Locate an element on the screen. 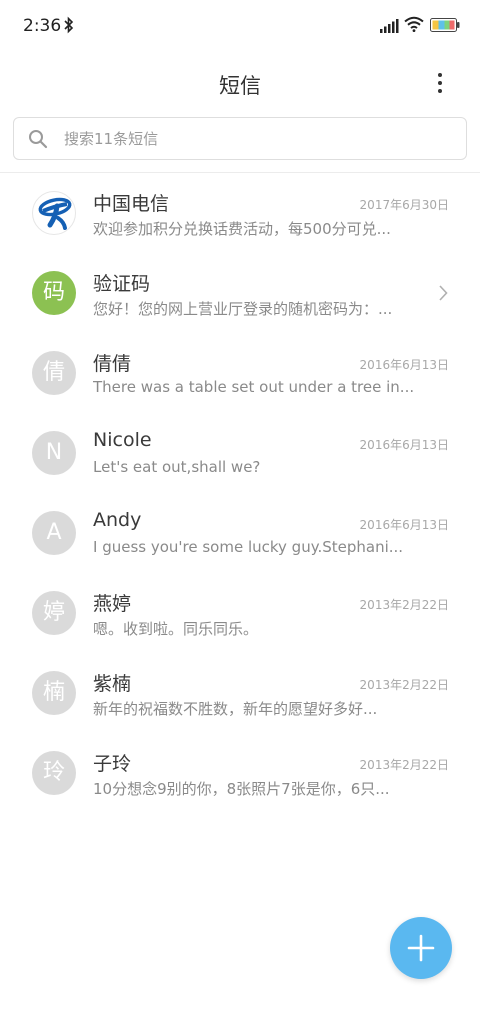 Image resolution: width=480 pixels, height=1013 pixels. plus-icon is located at coordinates (421, 950).